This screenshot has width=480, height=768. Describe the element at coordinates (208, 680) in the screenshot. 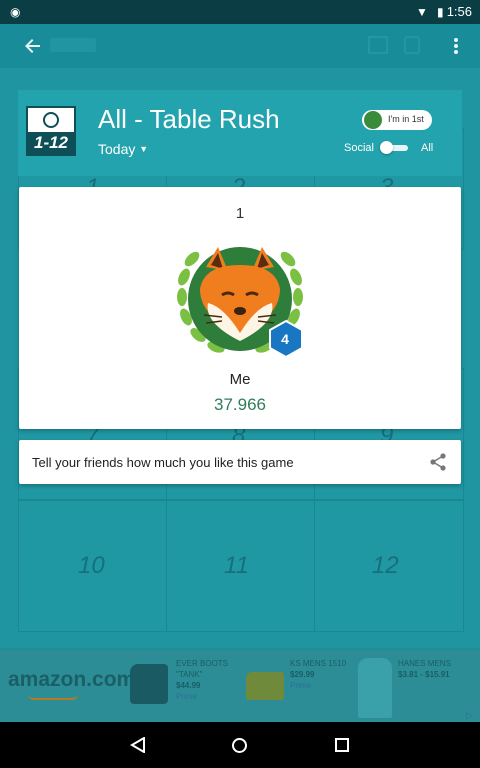

I see `ad-item: EVER BOOTS "TANK" $44.99 Prime` at that location.